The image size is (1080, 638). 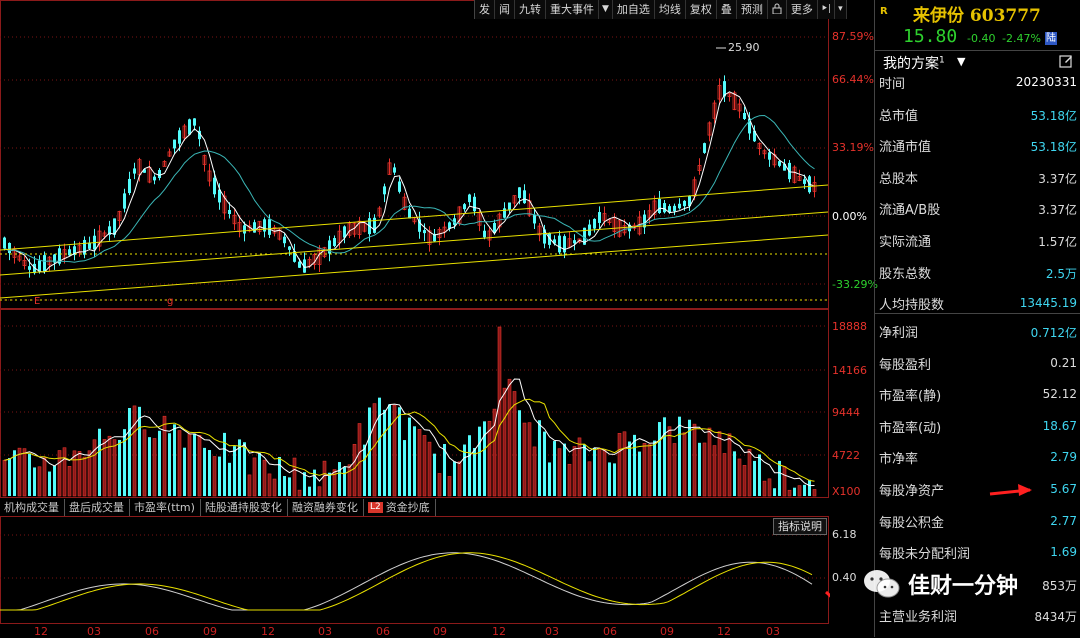 What do you see at coordinates (849, 326) in the screenshot?
I see `volume-axis-label: 18888` at bounding box center [849, 326].